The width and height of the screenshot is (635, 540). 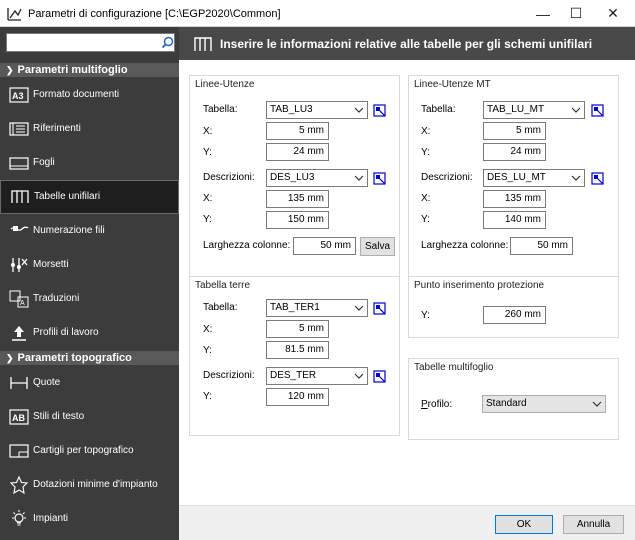 I want to click on sidebar-item-morsetti: Morsetti, so click(x=89, y=265).